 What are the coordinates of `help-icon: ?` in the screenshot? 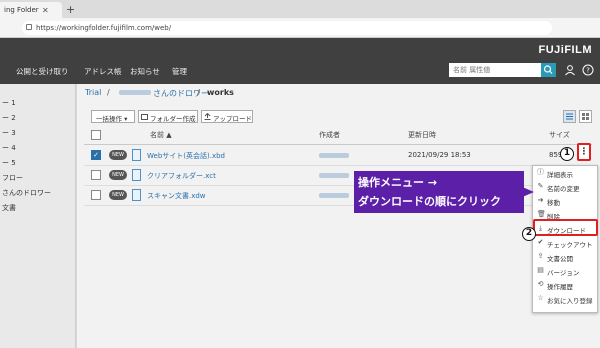 It's located at (588, 70).